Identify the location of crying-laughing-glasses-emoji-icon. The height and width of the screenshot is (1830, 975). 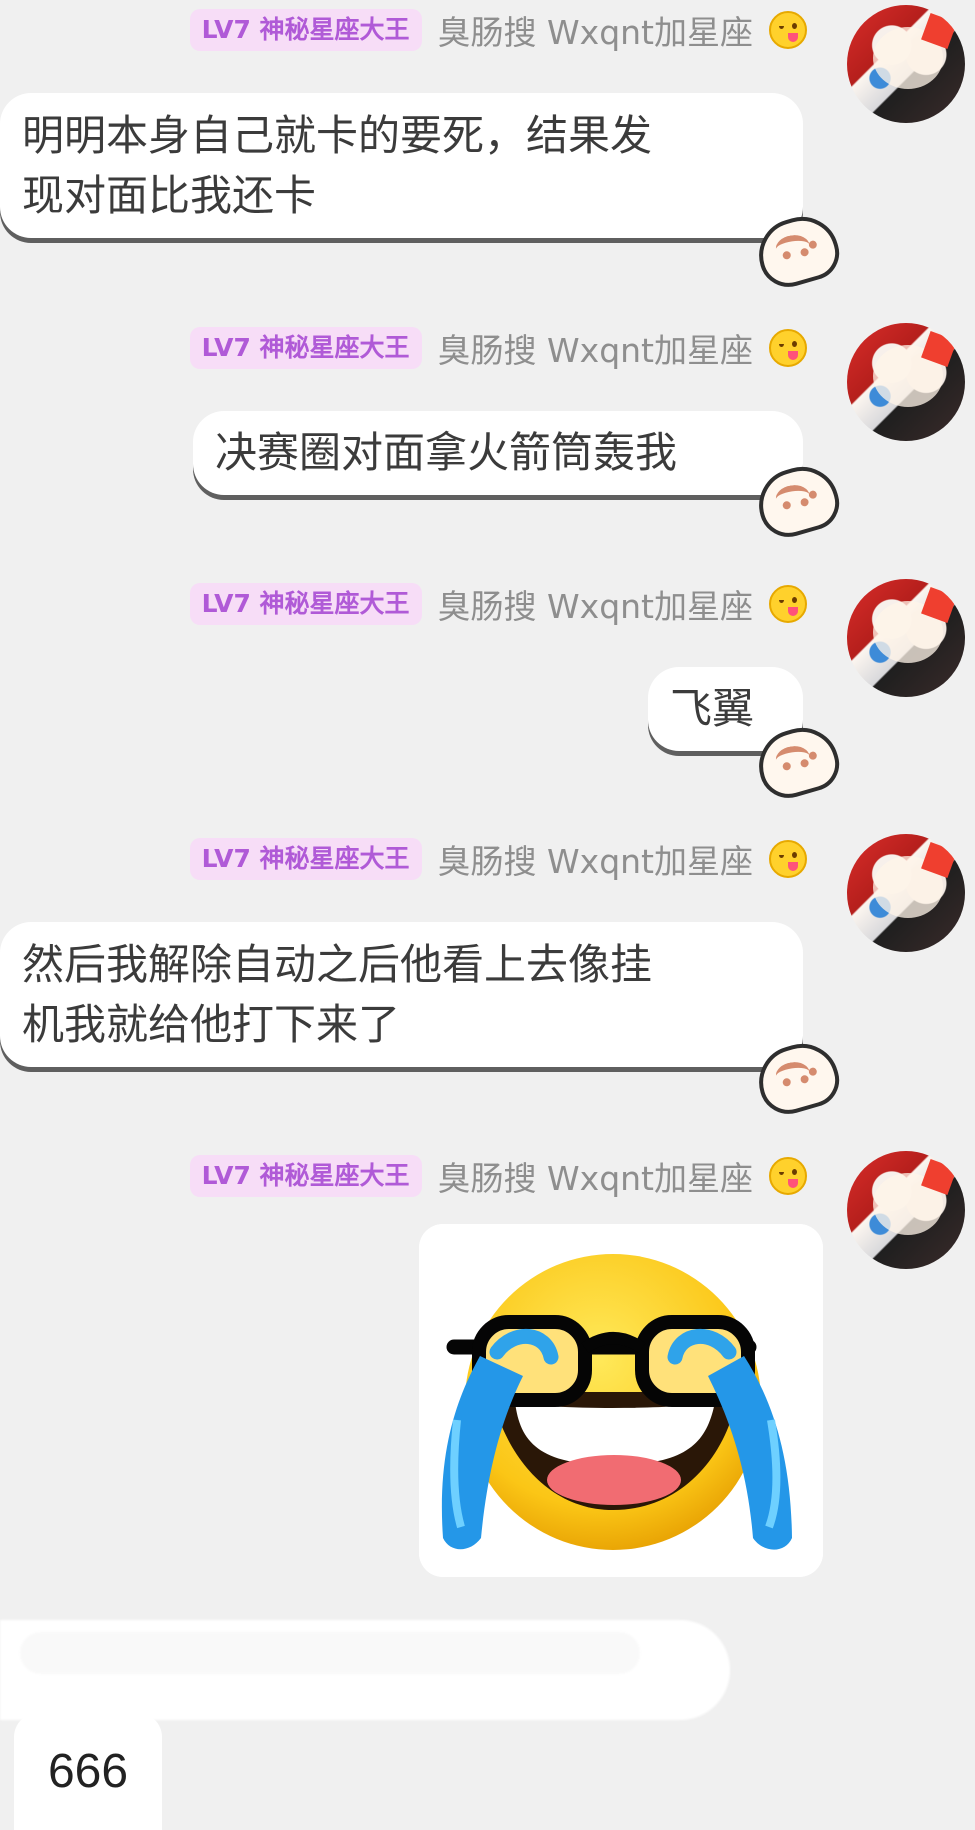
(621, 1400).